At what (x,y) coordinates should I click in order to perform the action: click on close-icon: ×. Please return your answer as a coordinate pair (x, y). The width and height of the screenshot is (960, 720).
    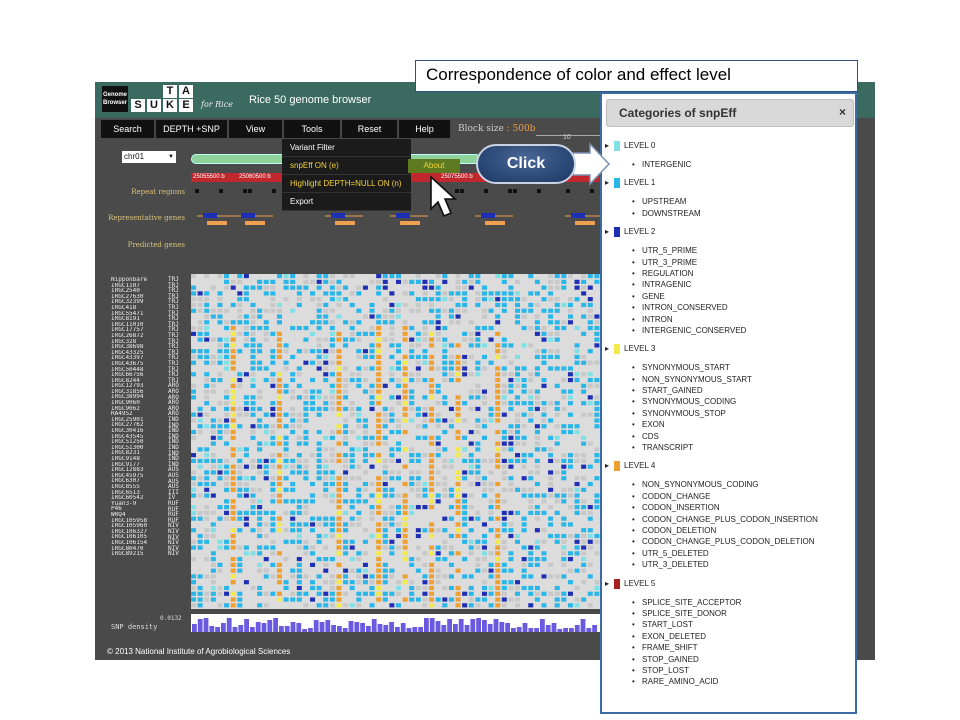
    Looking at the image, I should click on (842, 112).